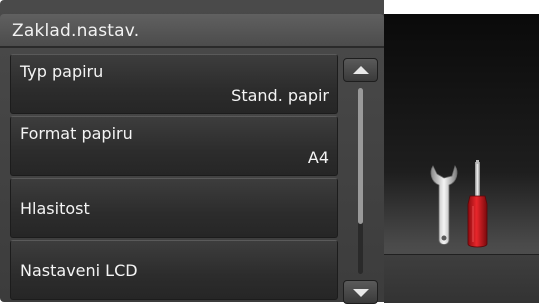 This screenshot has width=539, height=304. Describe the element at coordinates (360, 156) in the screenshot. I see `scroll-thumb` at that location.